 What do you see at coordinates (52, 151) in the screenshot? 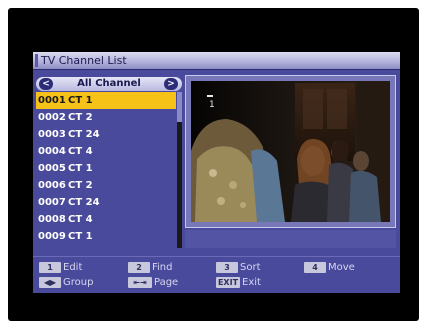
I see `channel-number: 0004` at bounding box center [52, 151].